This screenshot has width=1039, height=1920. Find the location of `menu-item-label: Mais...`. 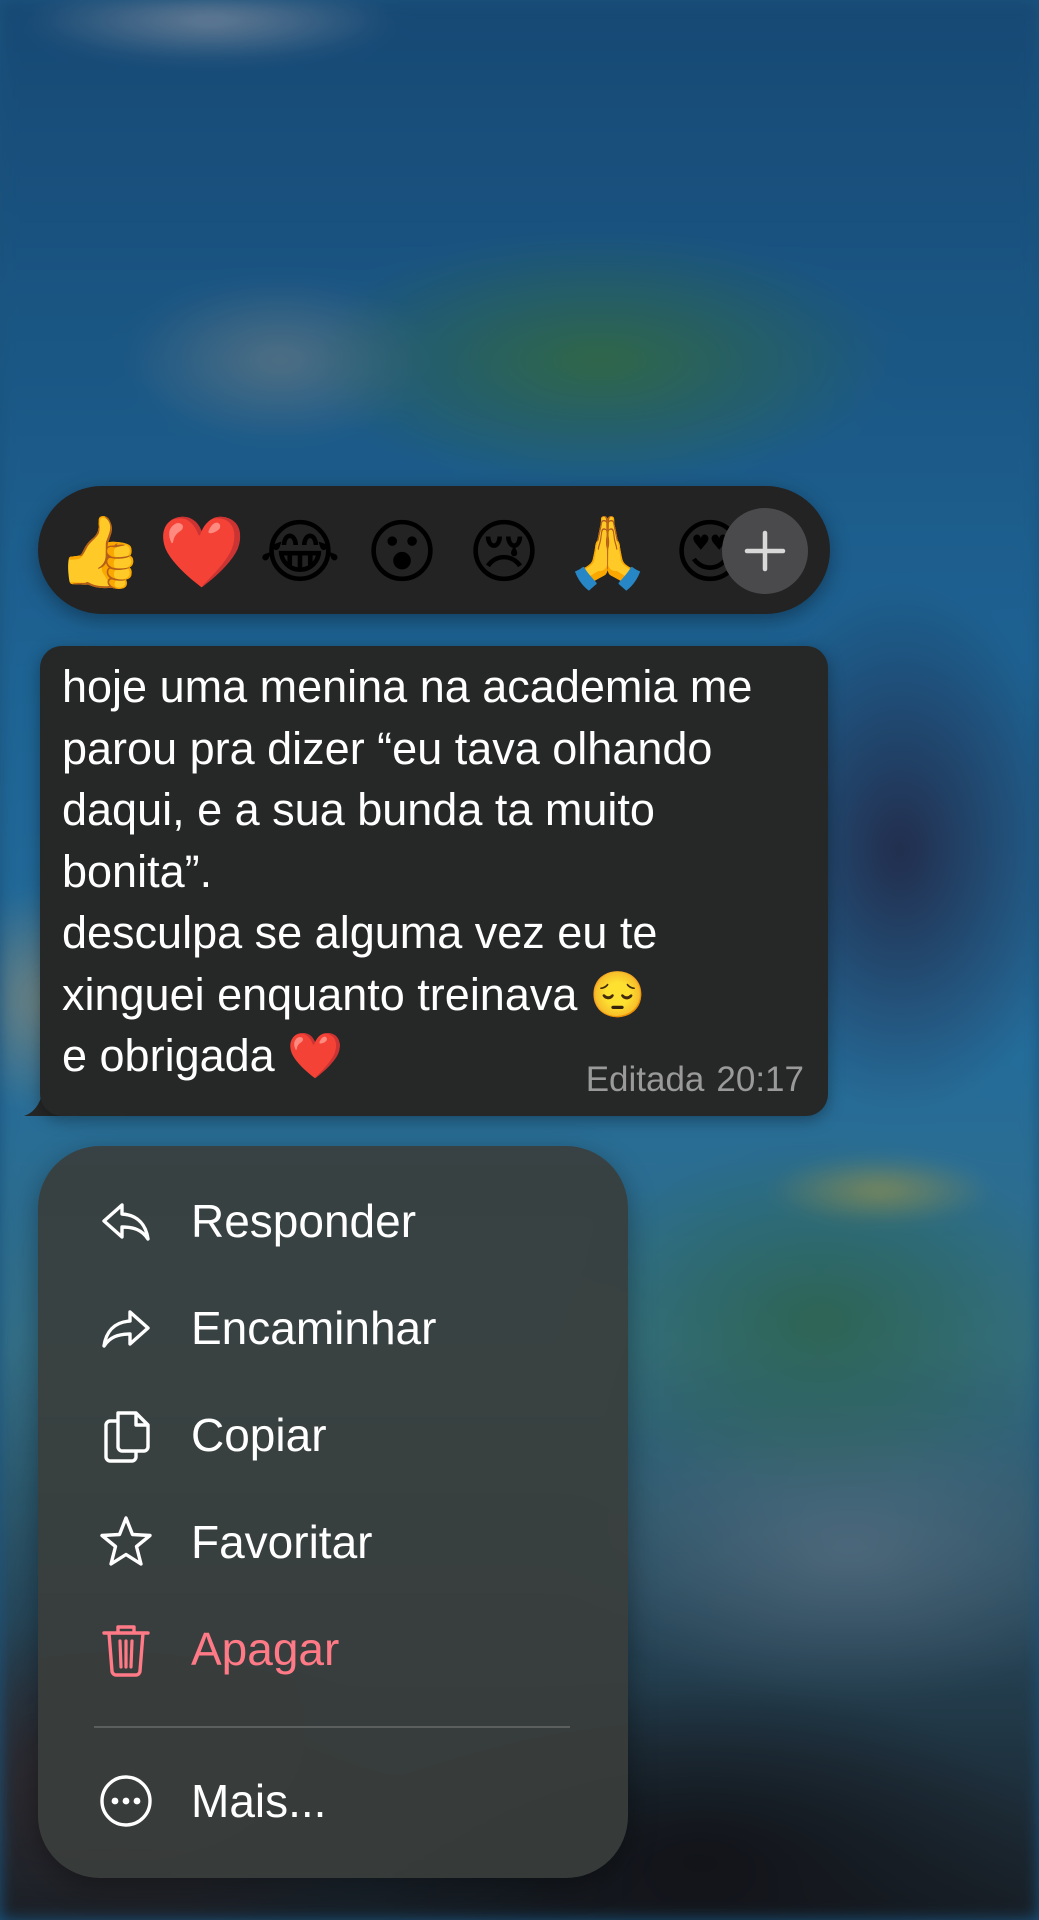

menu-item-label: Mais... is located at coordinates (259, 1801).